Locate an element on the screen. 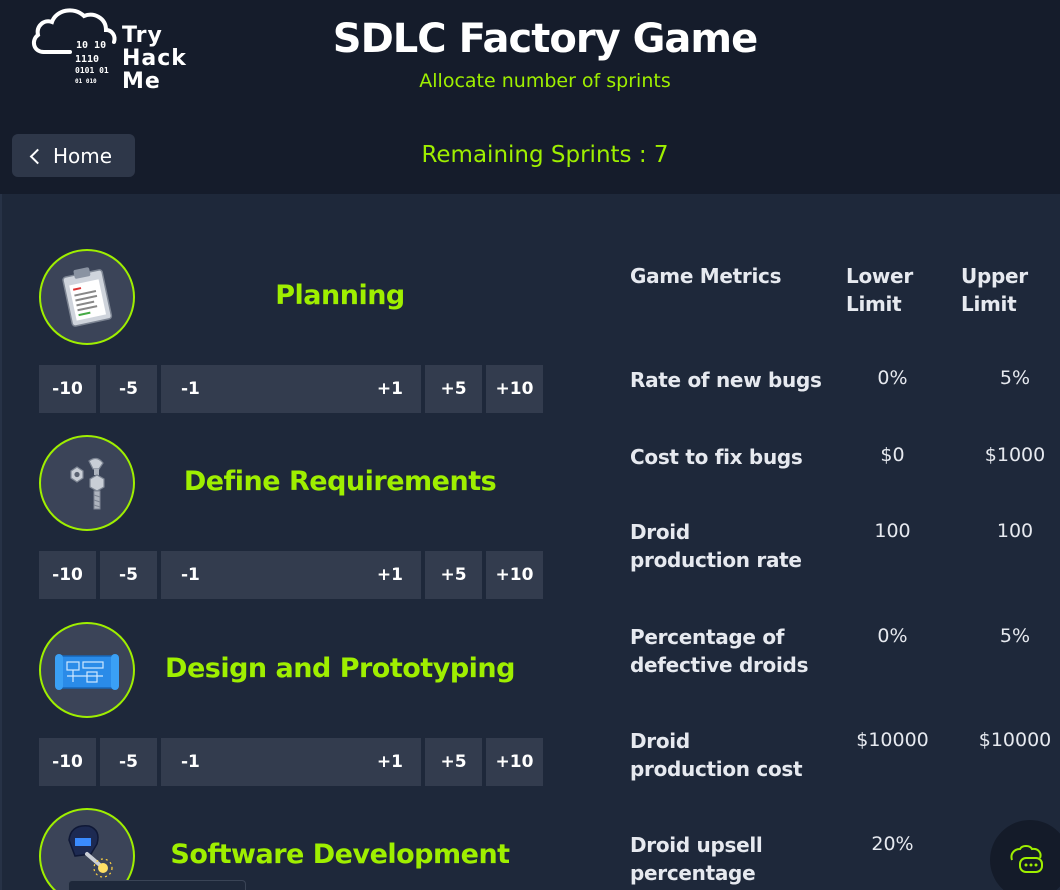  metric-upper-value: $10000 is located at coordinates (1015, 740).